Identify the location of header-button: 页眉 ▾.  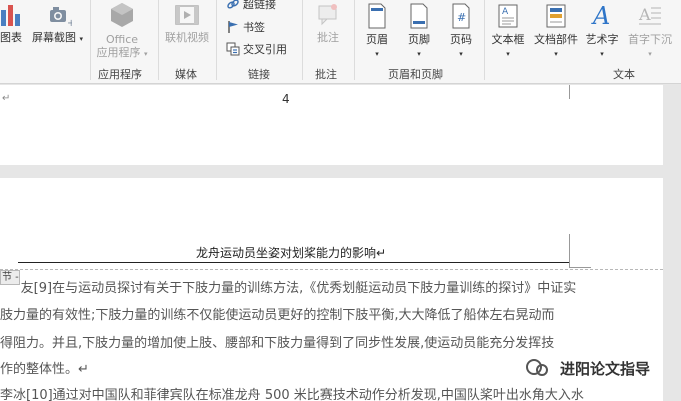
(377, 31).